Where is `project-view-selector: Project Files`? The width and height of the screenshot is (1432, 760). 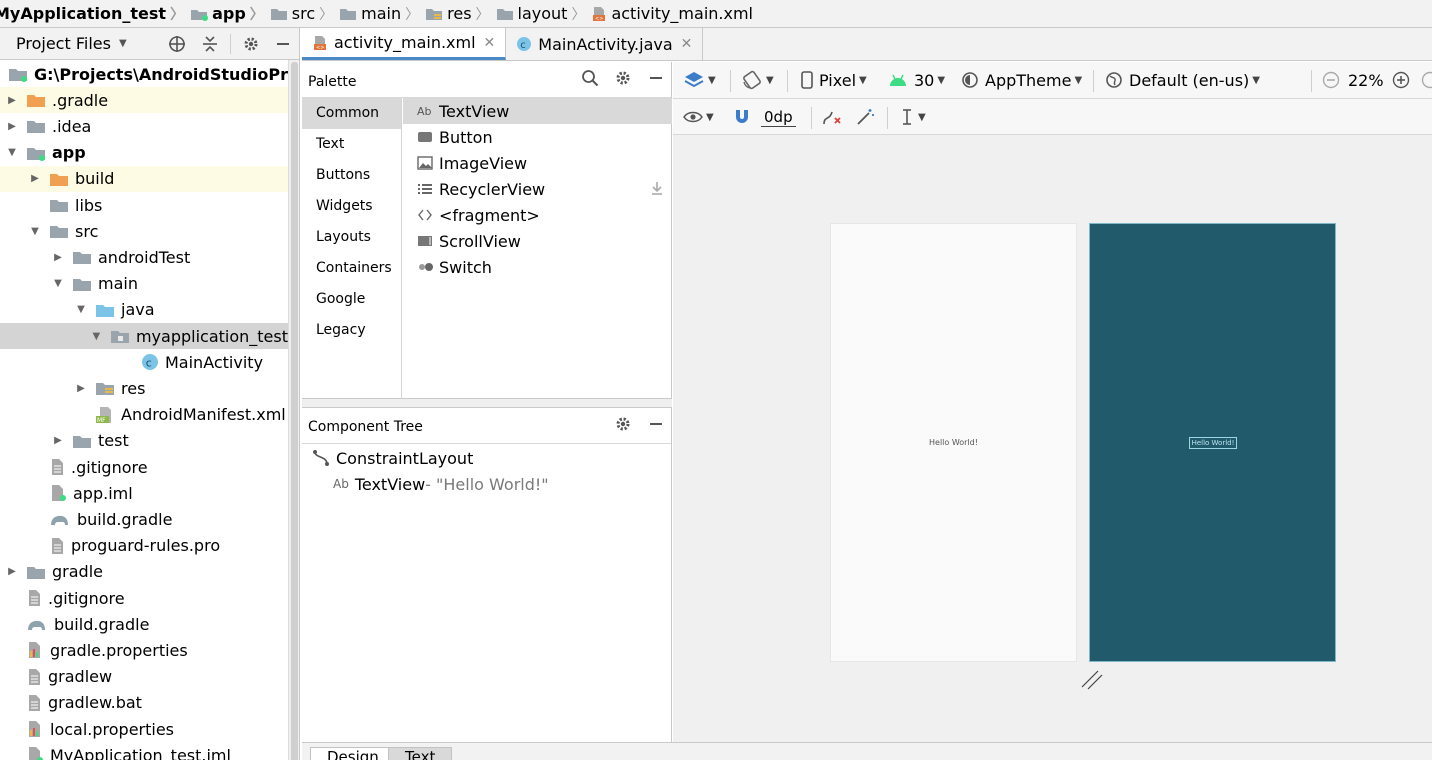
project-view-selector: Project Files is located at coordinates (63, 43).